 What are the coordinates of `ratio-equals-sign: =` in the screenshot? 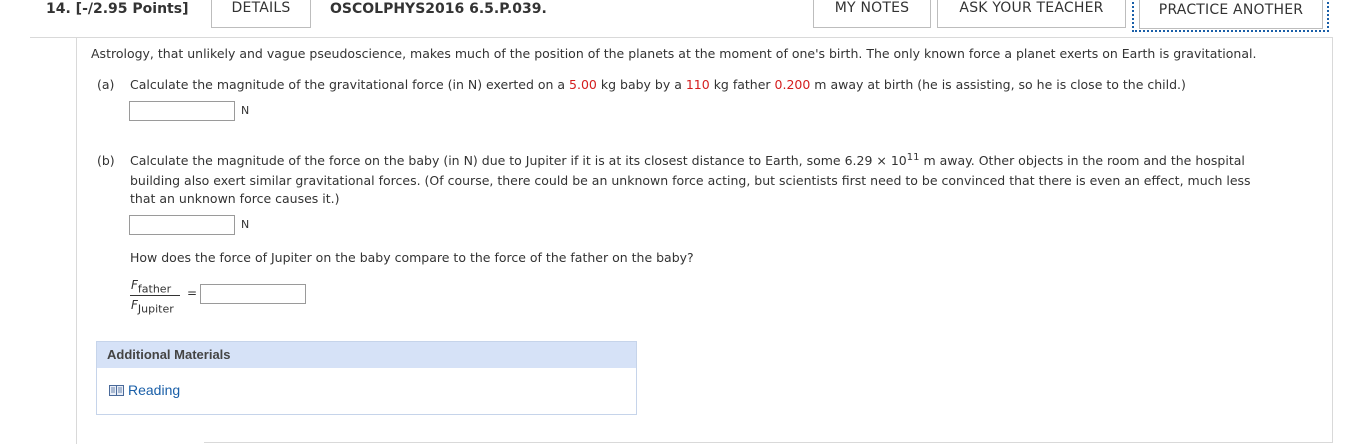 It's located at (192, 293).